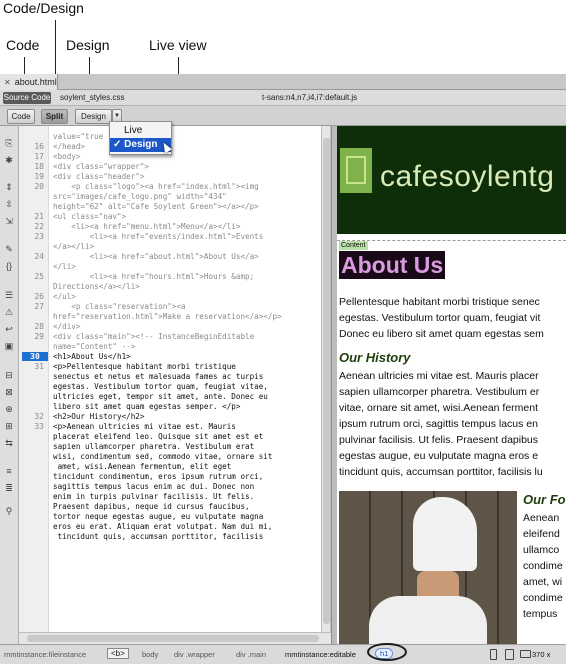  What do you see at coordinates (9, 312) in the screenshot?
I see `highlight-invalid-code-icon: ⚠` at bounding box center [9, 312].